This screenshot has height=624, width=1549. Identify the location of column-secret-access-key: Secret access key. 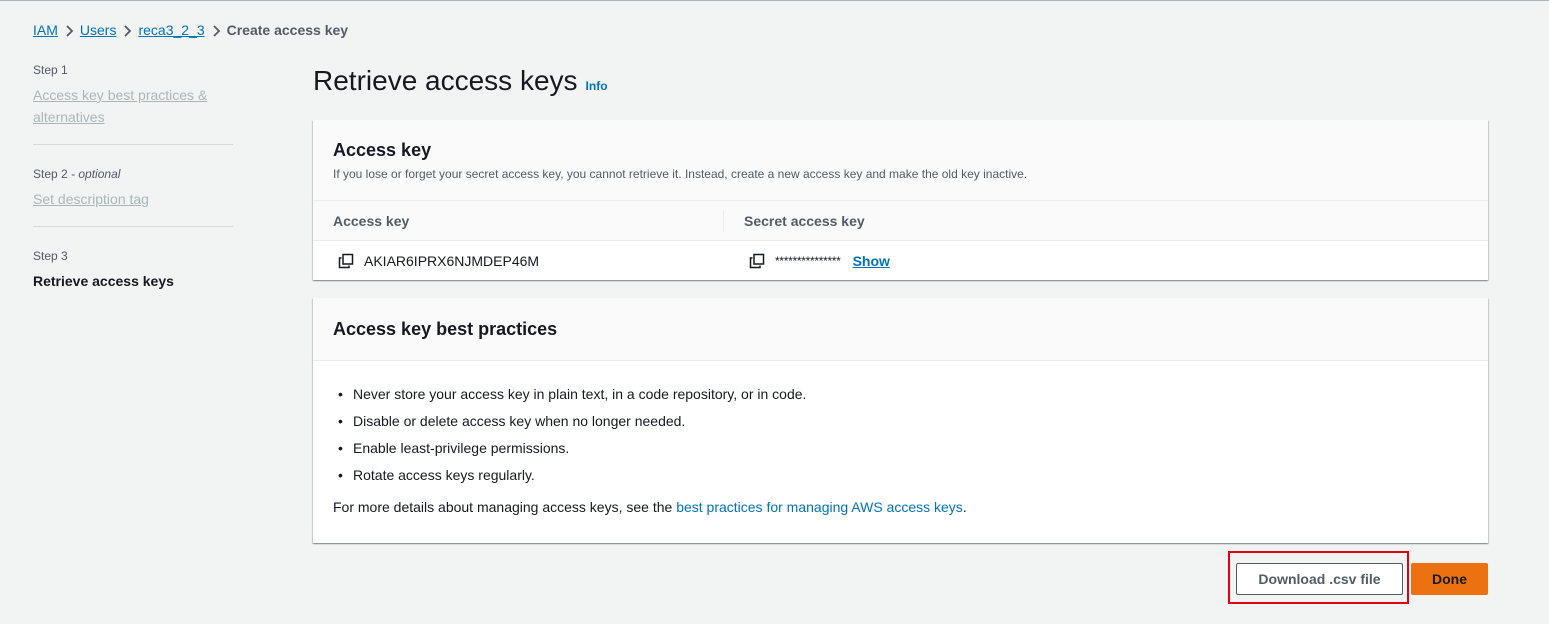
(804, 220).